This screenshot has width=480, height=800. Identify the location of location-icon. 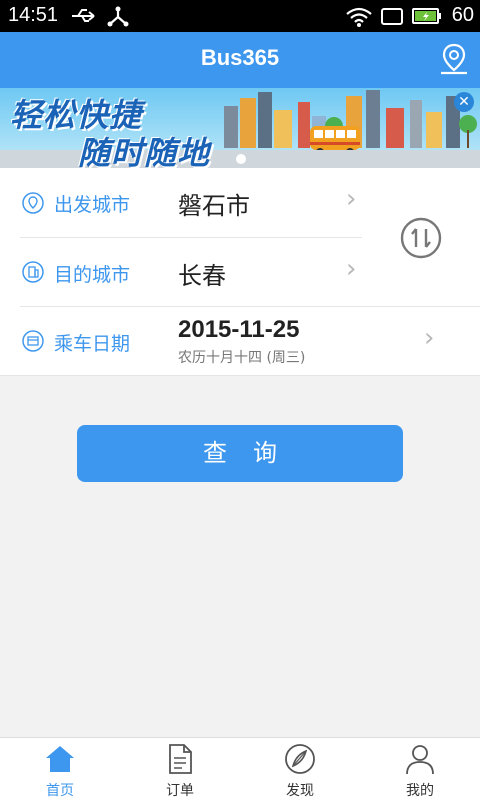
(454, 59).